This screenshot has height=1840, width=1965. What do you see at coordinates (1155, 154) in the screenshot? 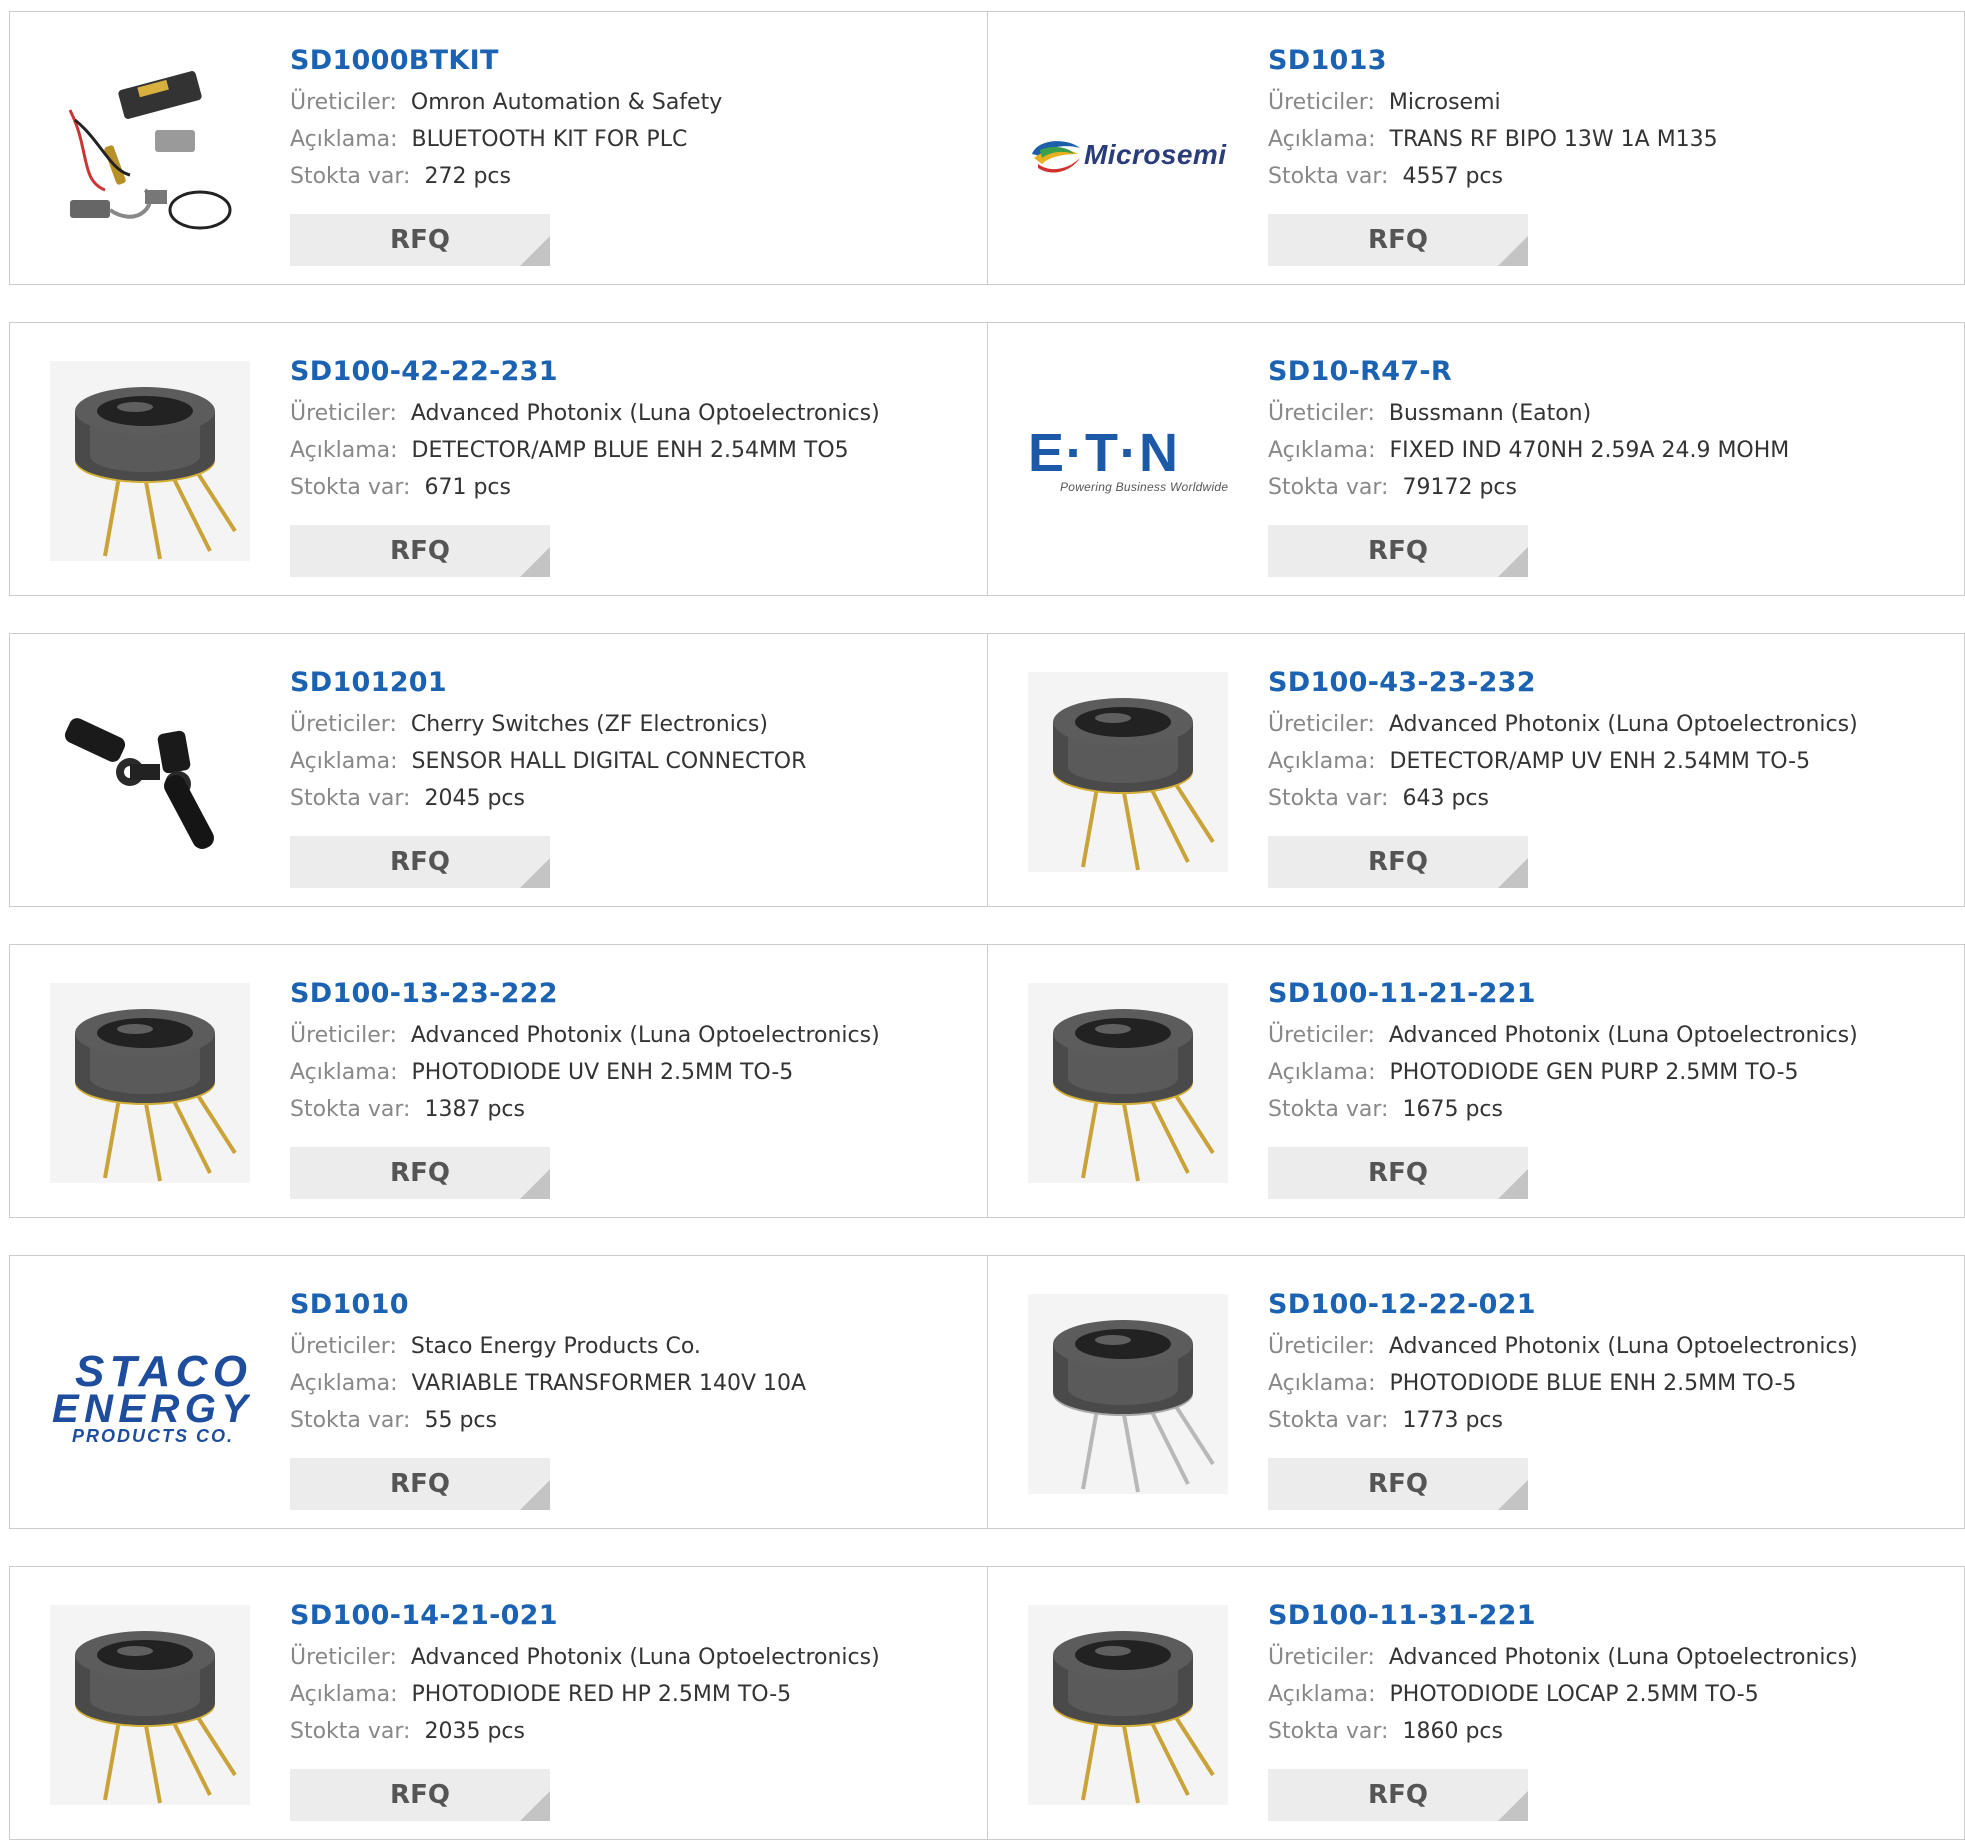
I see `svg-text: Microsemi` at bounding box center [1155, 154].